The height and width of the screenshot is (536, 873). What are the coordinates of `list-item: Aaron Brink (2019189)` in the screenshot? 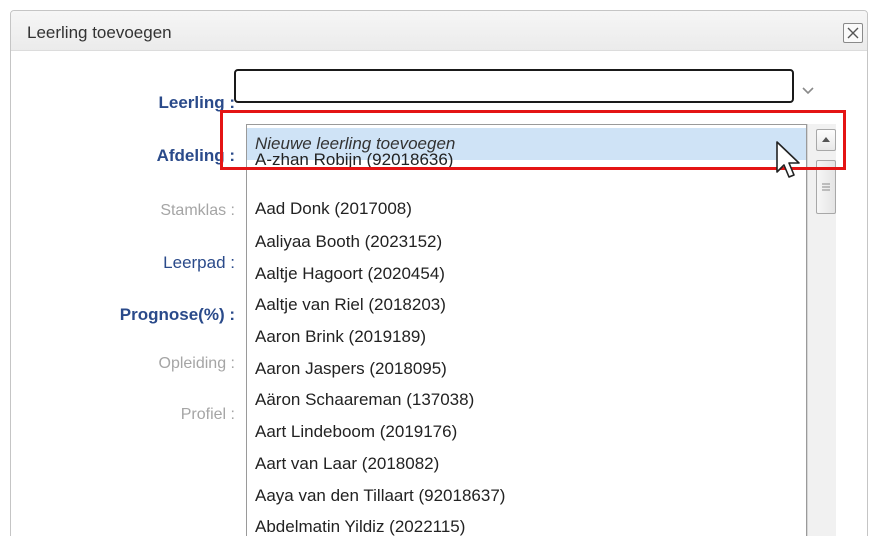 It's located at (526, 337).